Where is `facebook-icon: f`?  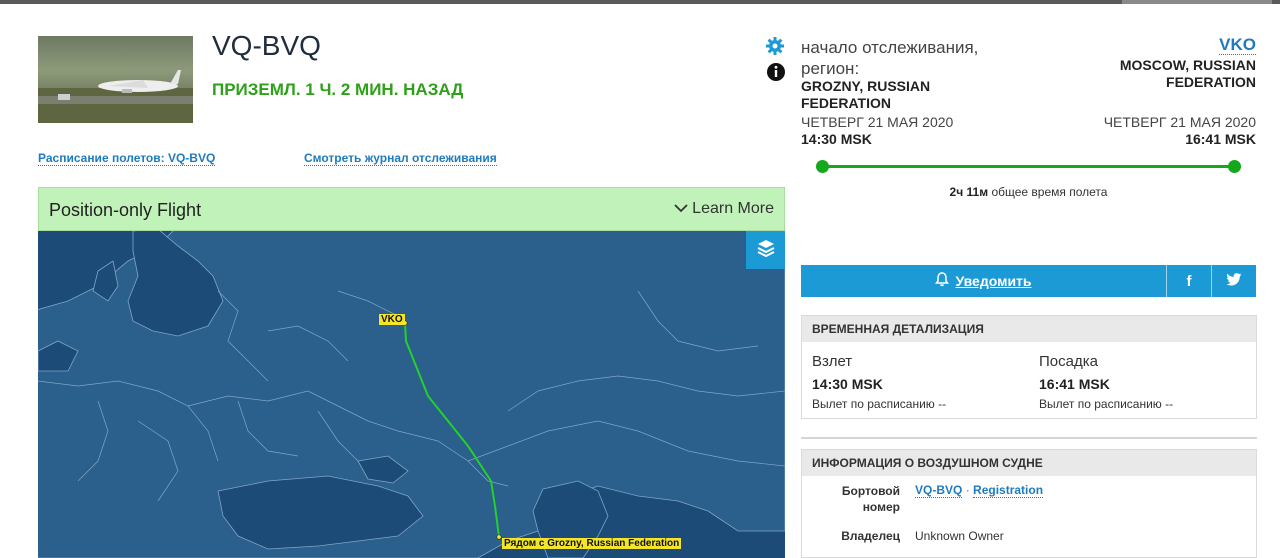 facebook-icon: f is located at coordinates (1189, 281).